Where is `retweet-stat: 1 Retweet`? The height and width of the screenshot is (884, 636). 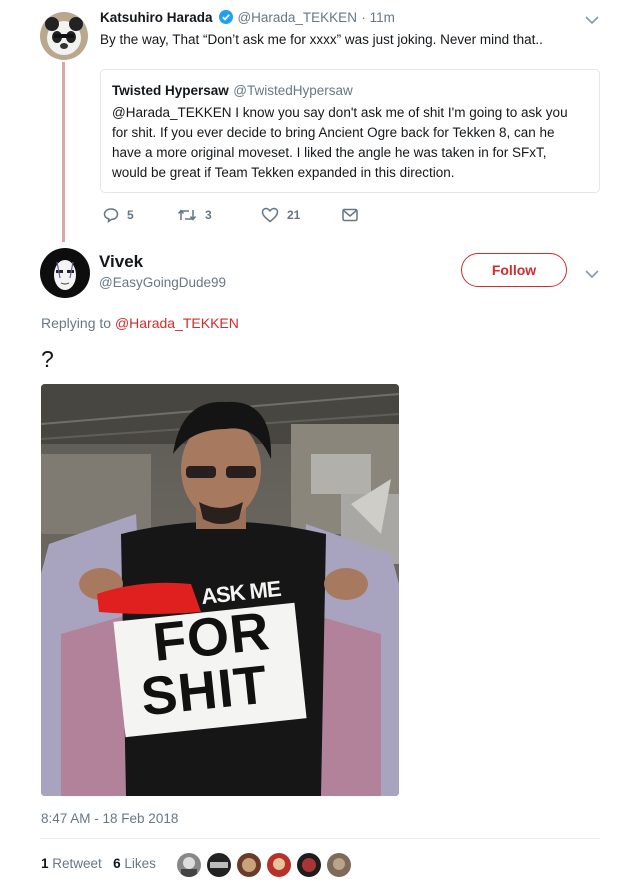 retweet-stat: 1 Retweet is located at coordinates (71, 863).